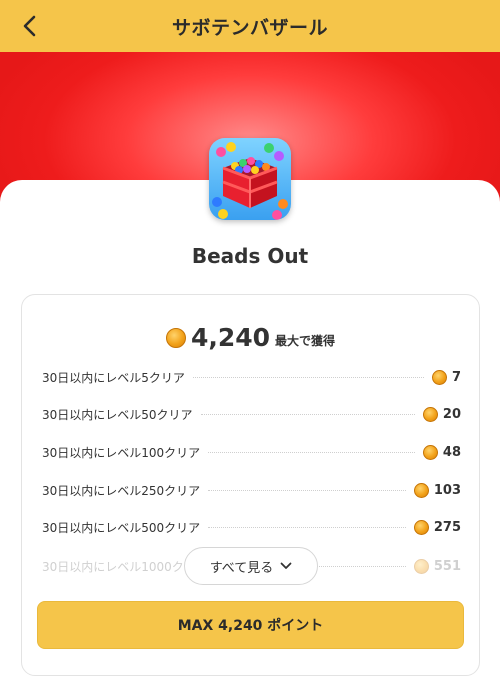 The image size is (500, 700). What do you see at coordinates (121, 527) in the screenshot?
I see `task-label: 30日以内にレベル500クリア` at bounding box center [121, 527].